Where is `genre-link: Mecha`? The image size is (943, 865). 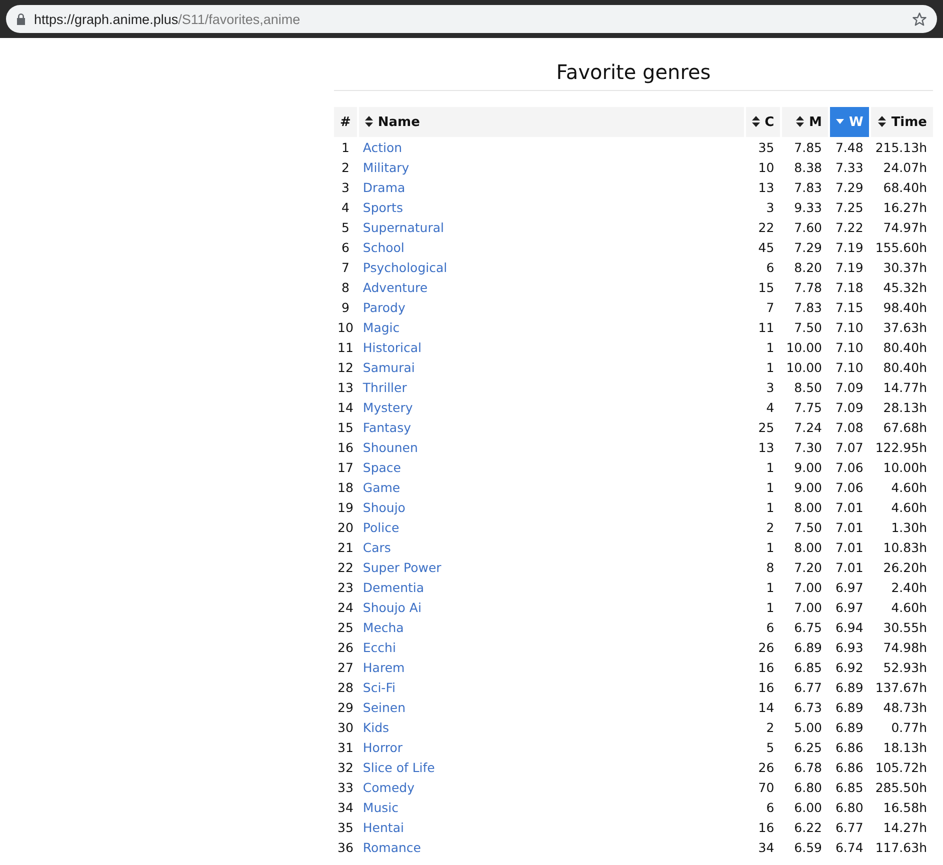 genre-link: Mecha is located at coordinates (383, 627).